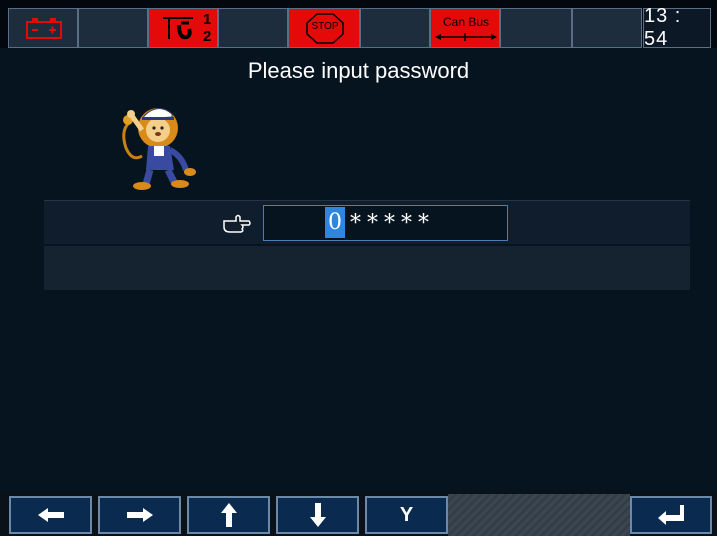  I want to click on arrow-up-icon, so click(228, 515).